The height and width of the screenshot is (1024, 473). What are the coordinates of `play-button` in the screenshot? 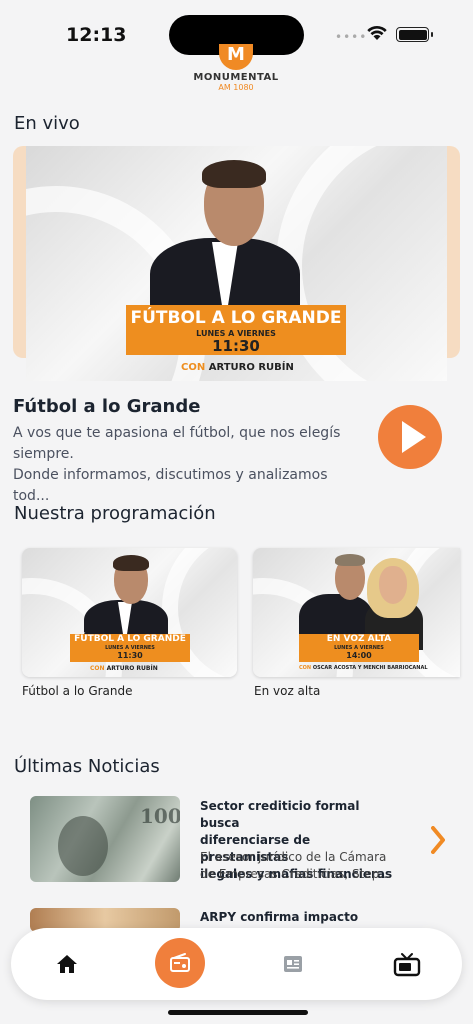 It's located at (410, 437).